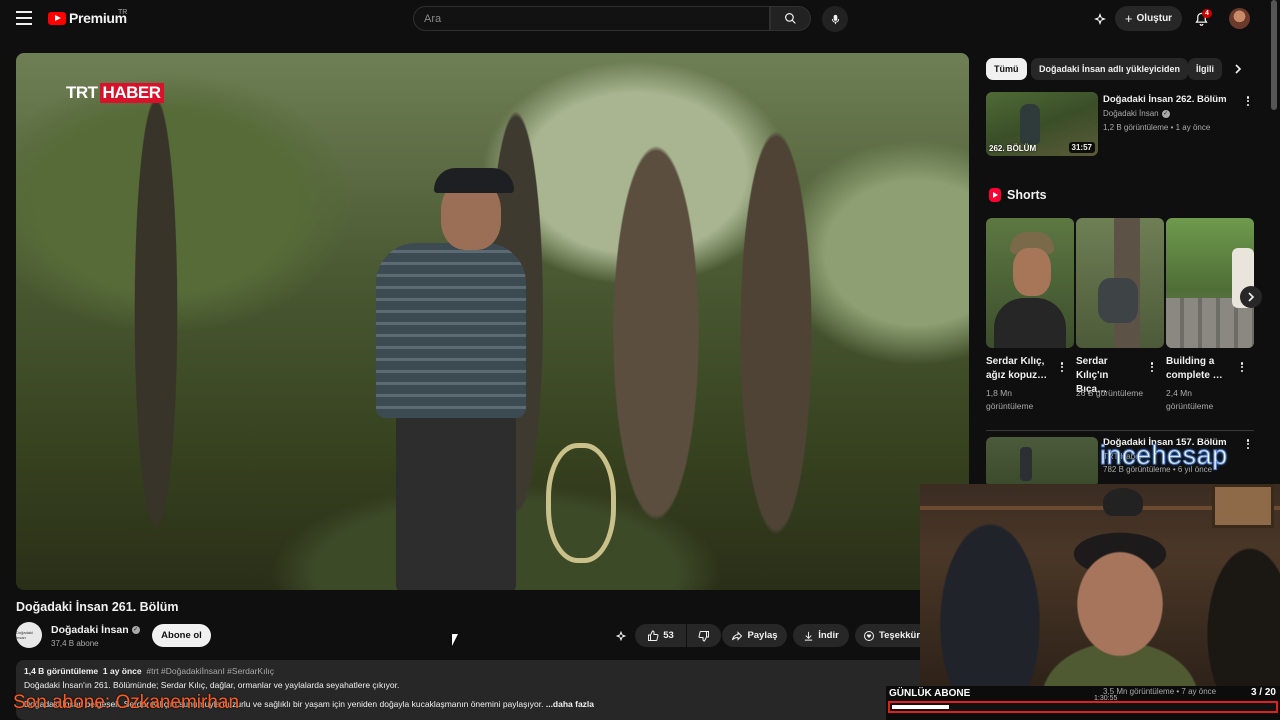  I want to click on video-duration: 31:57, so click(1081, 147).